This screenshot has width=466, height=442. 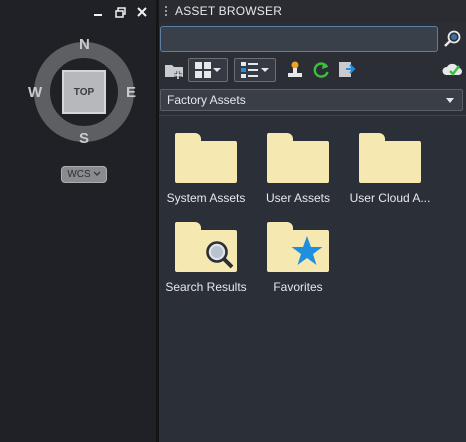 I want to click on details-dropdown, so click(x=255, y=70).